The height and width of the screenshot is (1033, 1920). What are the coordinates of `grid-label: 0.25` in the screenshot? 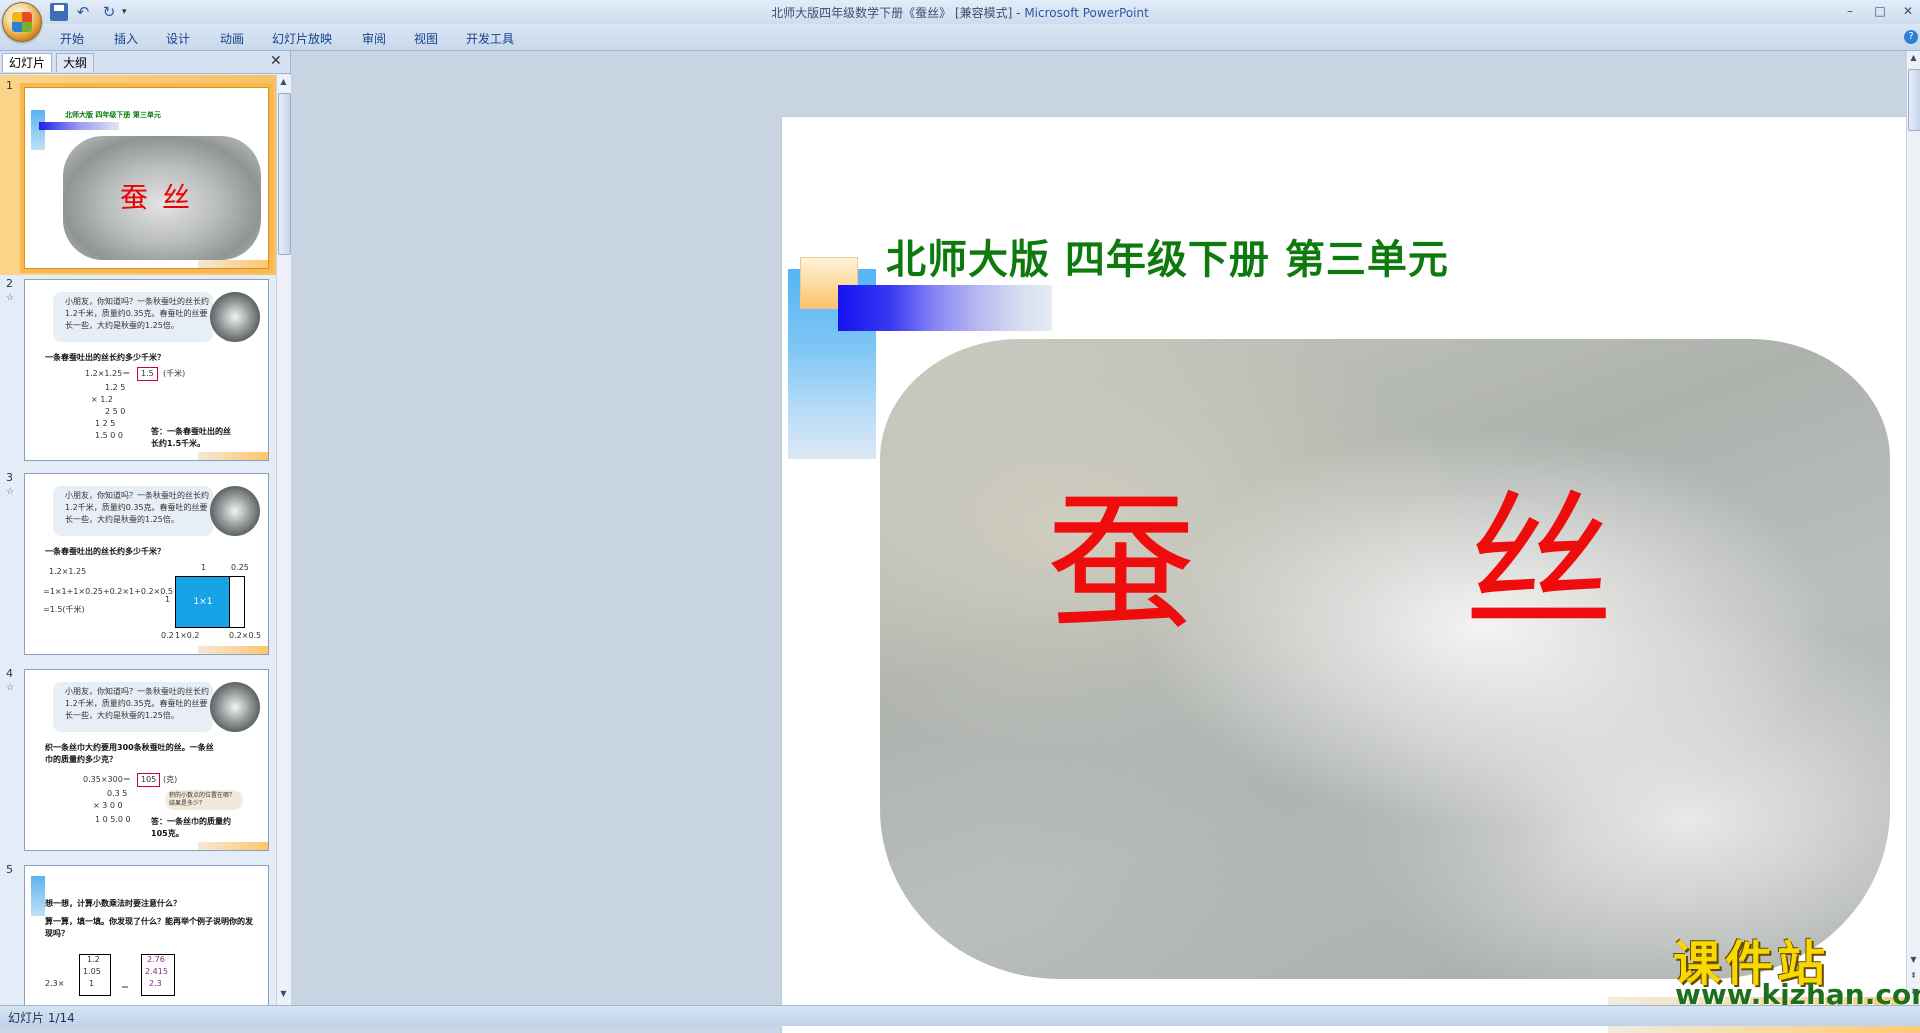 It's located at (240, 567).